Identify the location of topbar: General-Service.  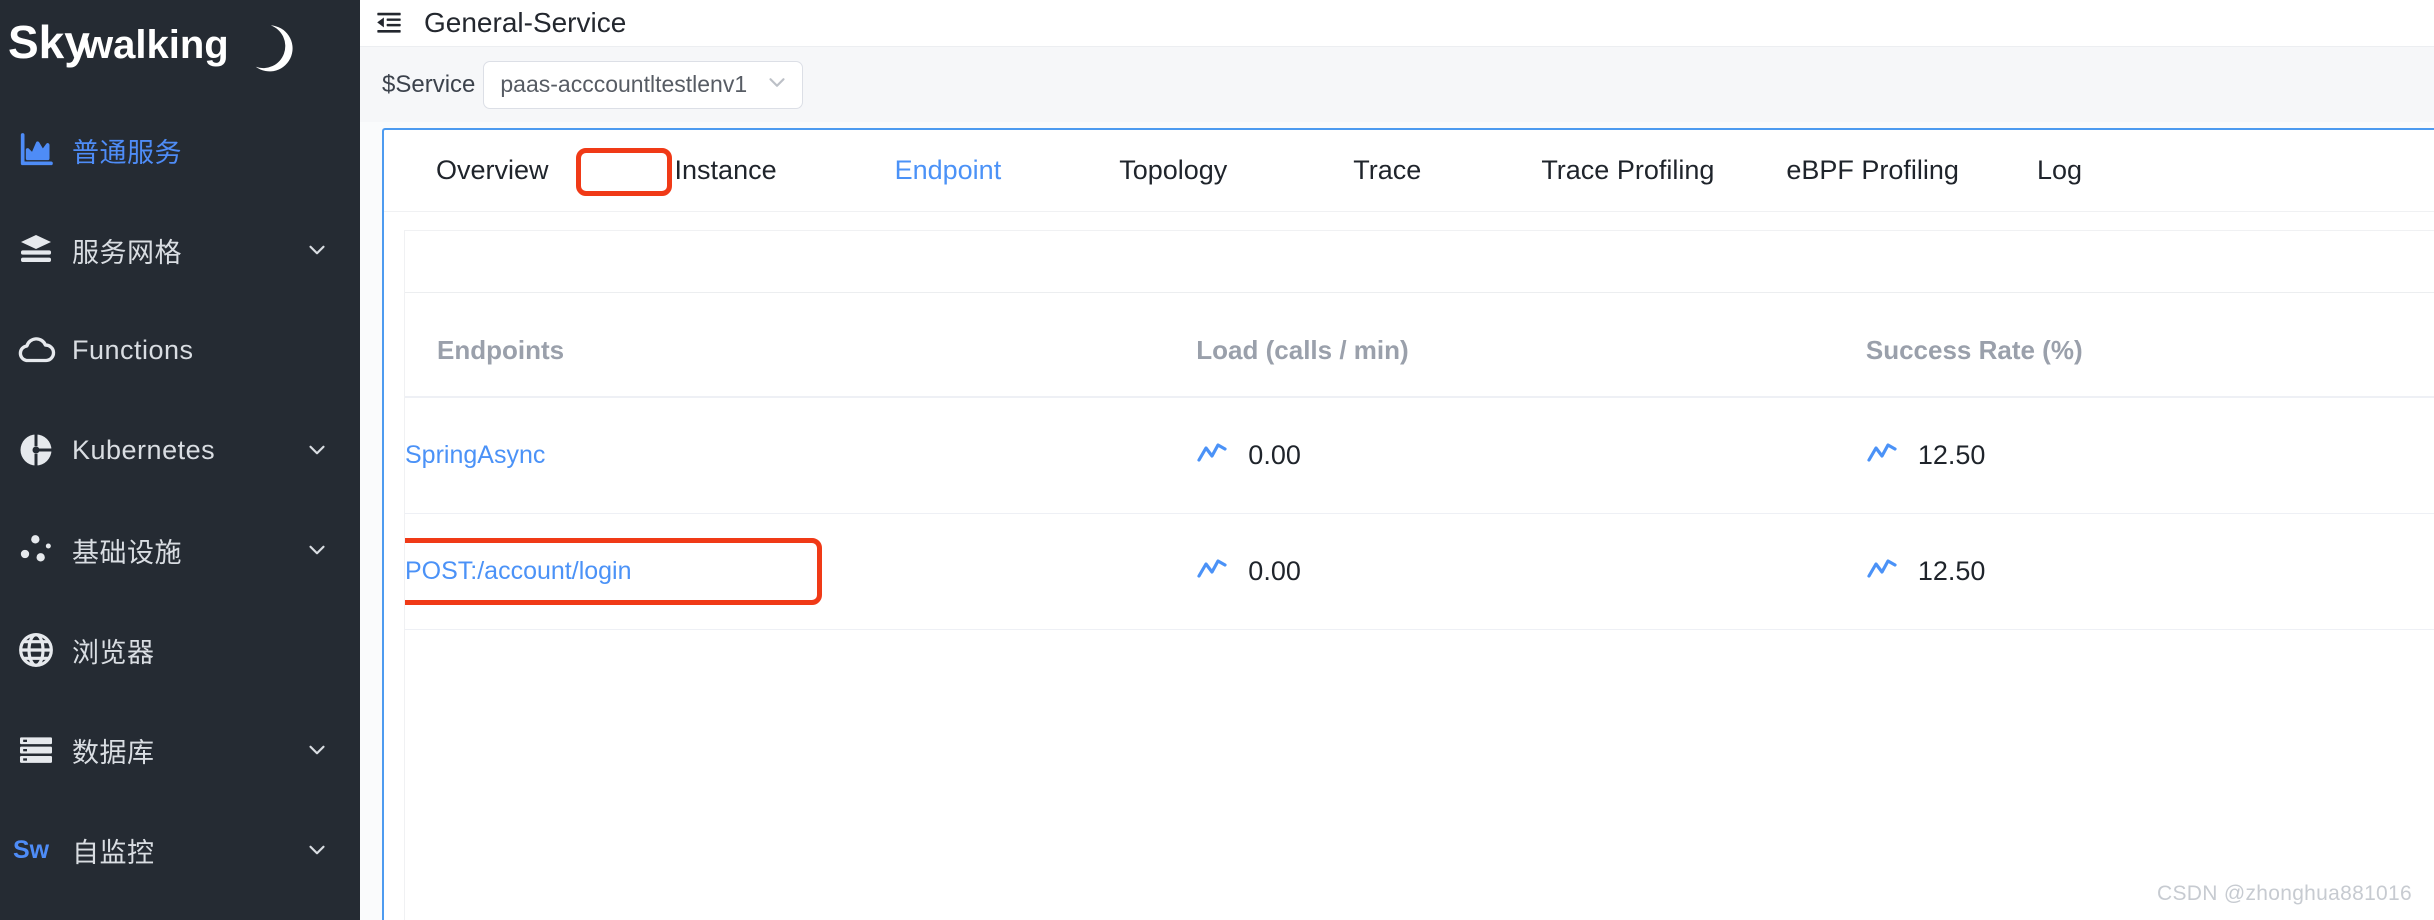
(1397, 23).